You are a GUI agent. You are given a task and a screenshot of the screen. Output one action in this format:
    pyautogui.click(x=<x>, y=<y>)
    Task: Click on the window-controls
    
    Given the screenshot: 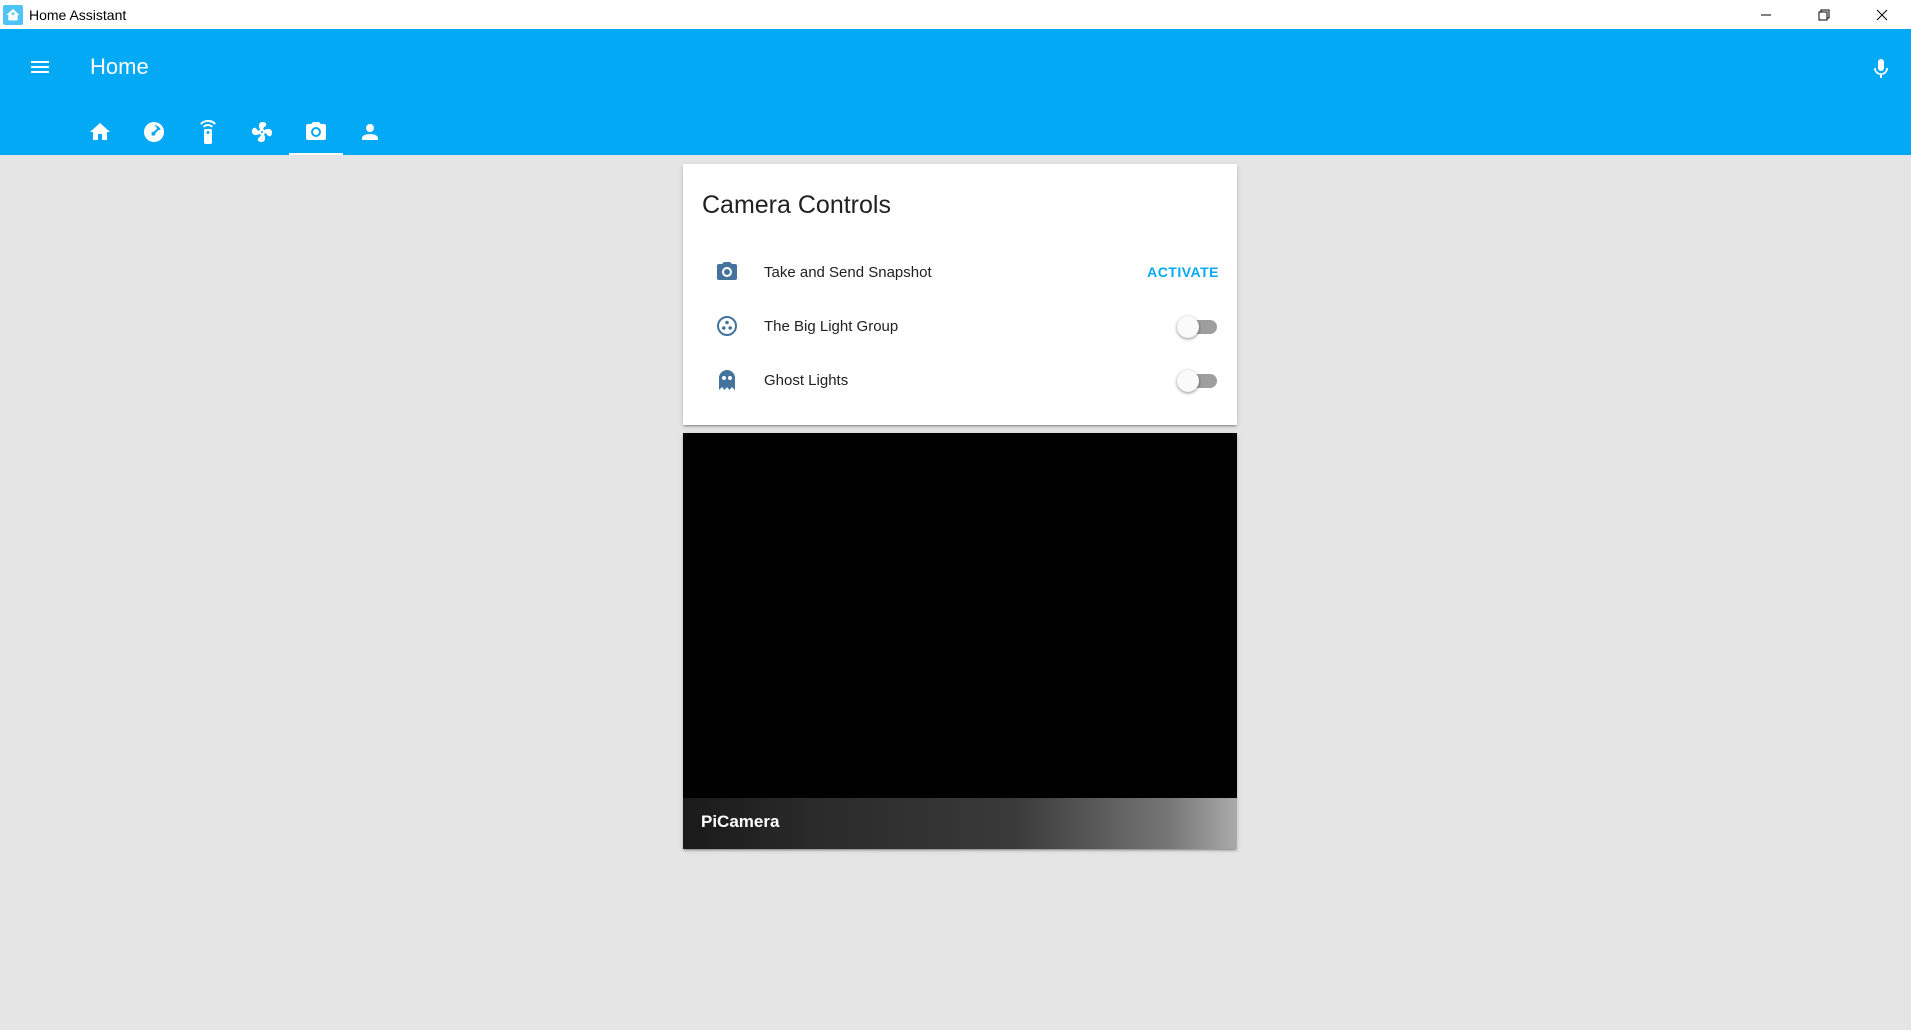 What is the action you would take?
    pyautogui.click(x=1824, y=14)
    